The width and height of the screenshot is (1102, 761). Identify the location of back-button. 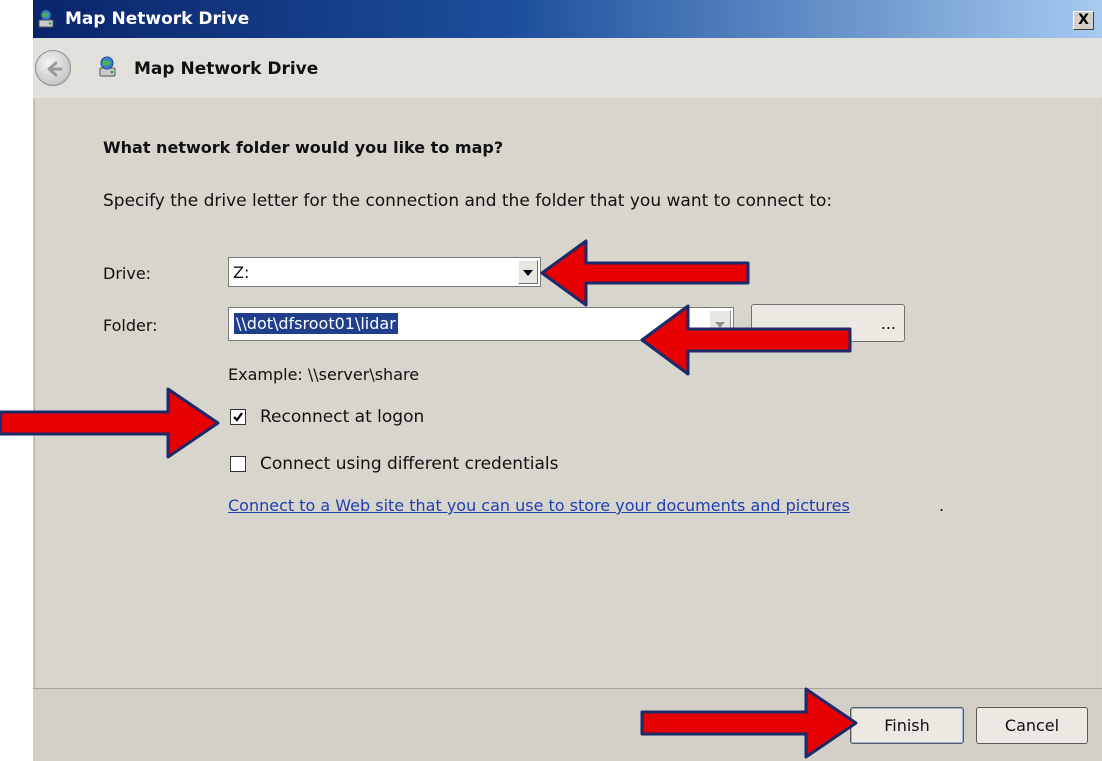
(53, 68).